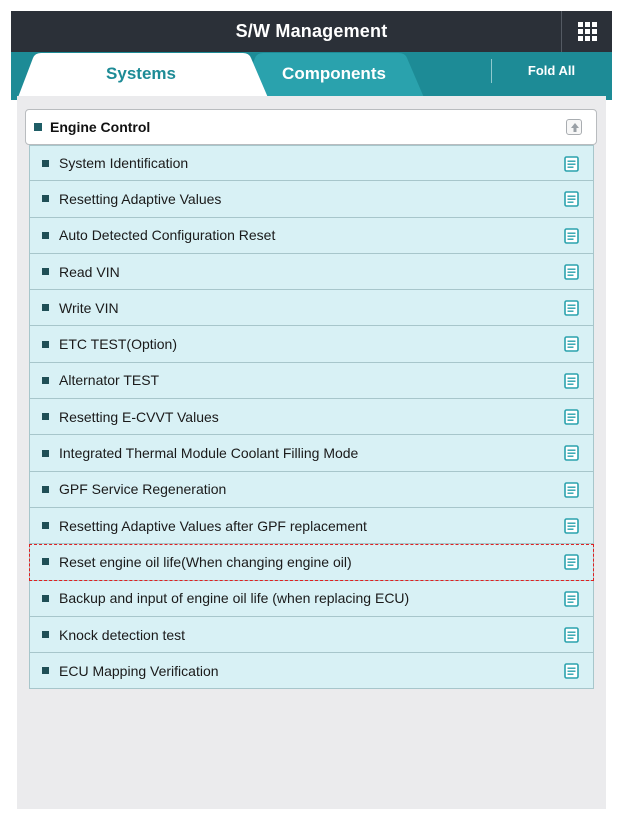  Describe the element at coordinates (141, 76) in the screenshot. I see `tab-systems: Systems` at that location.